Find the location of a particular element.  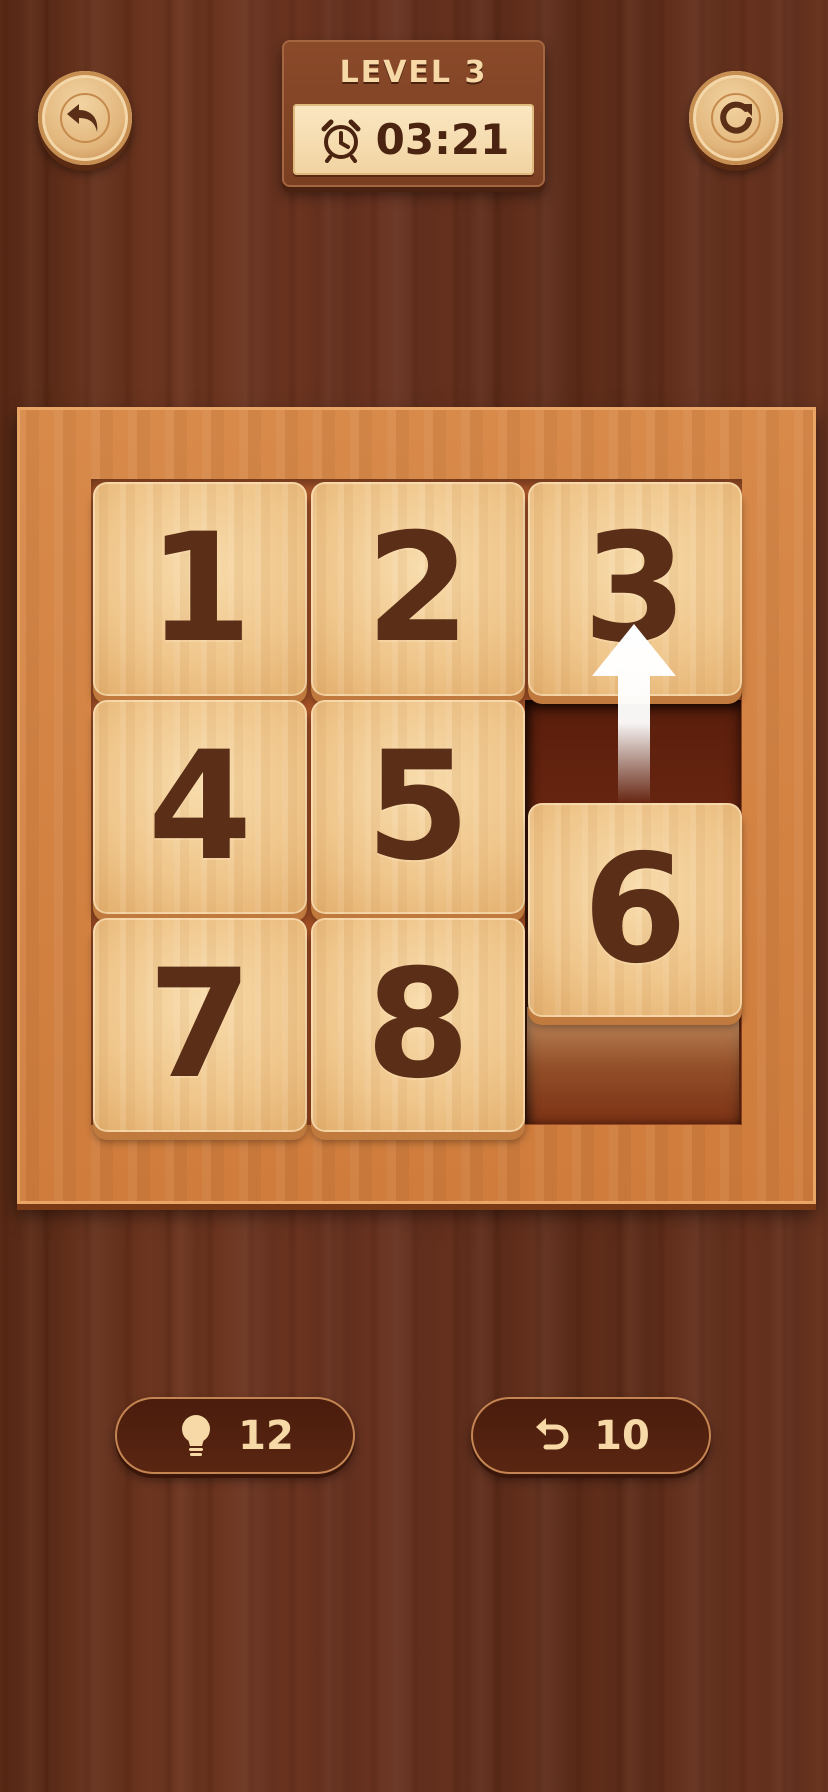

tile-4: 4 is located at coordinates (200, 807).